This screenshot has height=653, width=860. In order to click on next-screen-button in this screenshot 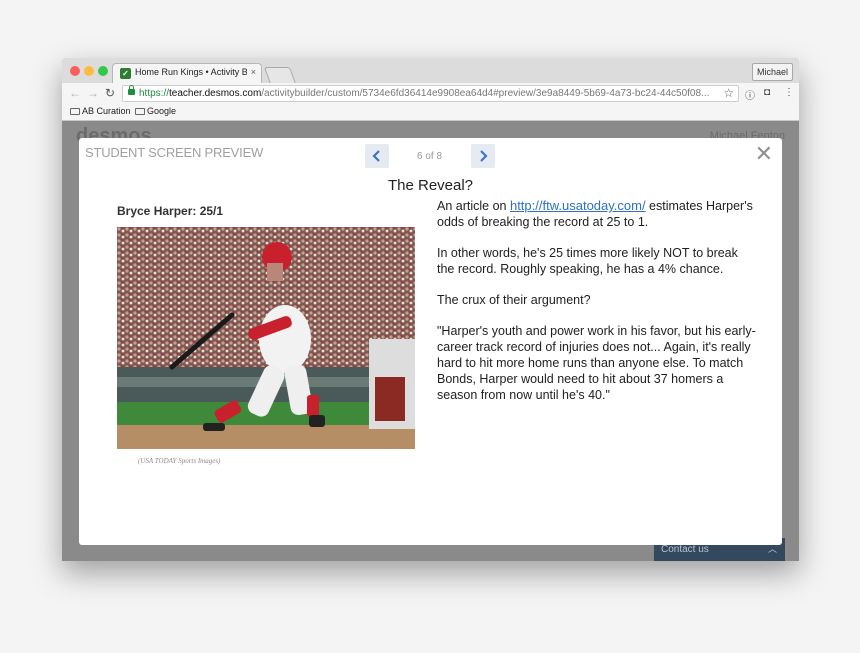, I will do `click(483, 156)`.